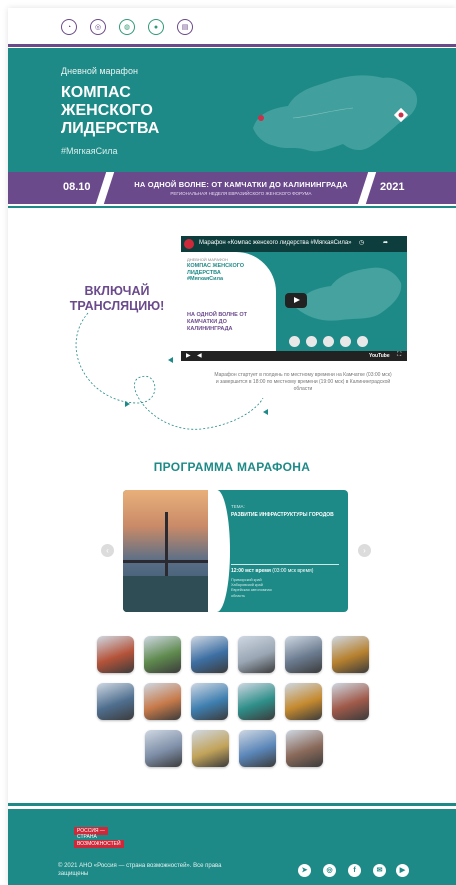 The height and width of the screenshot is (885, 456). I want to click on partners-bar: ◔ ◎ ◍ ● ▤, so click(232, 26).